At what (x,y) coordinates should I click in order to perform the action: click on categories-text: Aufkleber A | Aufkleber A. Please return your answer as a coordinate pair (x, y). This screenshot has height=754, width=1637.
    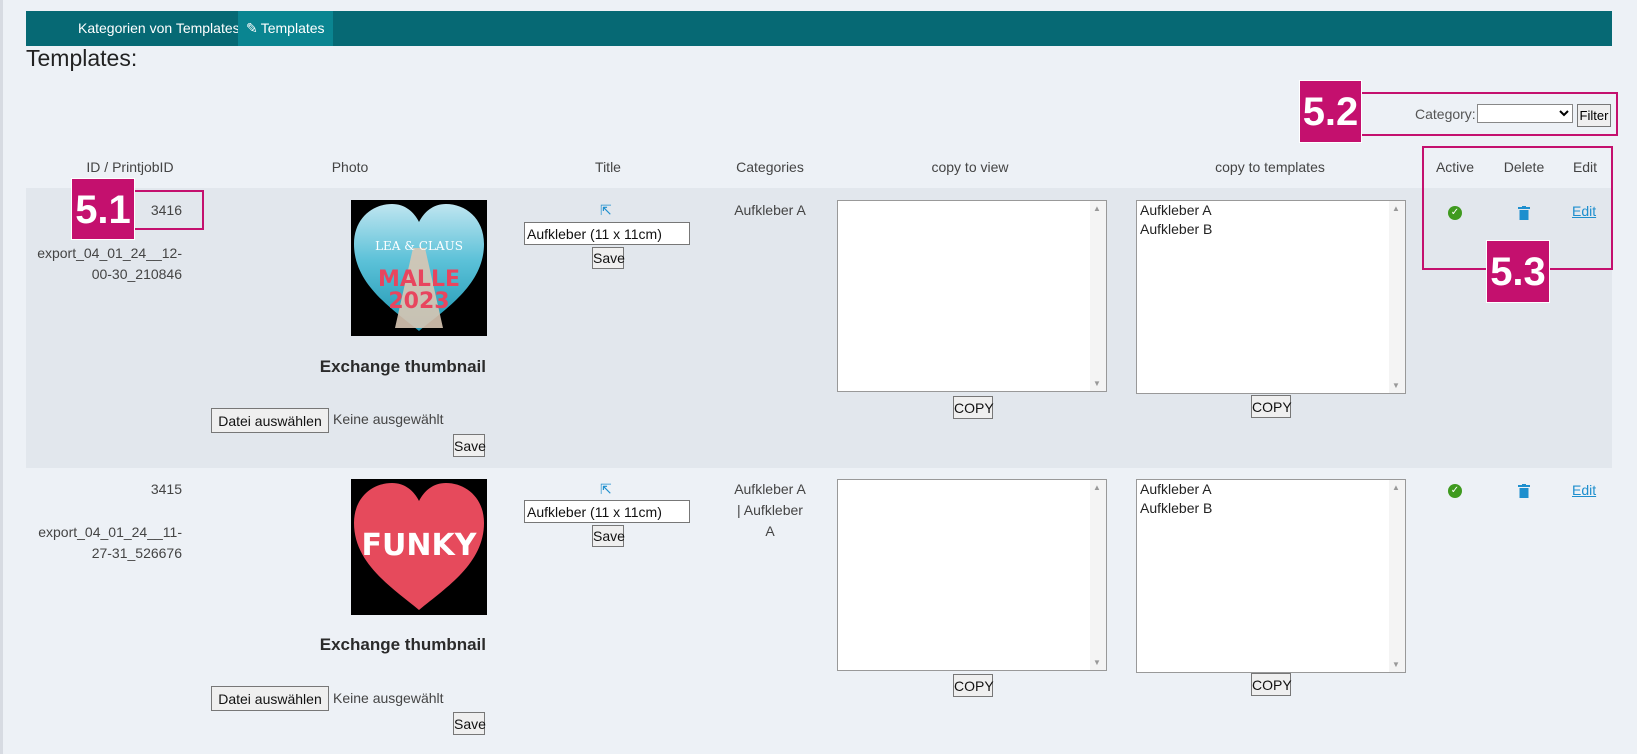
    Looking at the image, I should click on (770, 510).